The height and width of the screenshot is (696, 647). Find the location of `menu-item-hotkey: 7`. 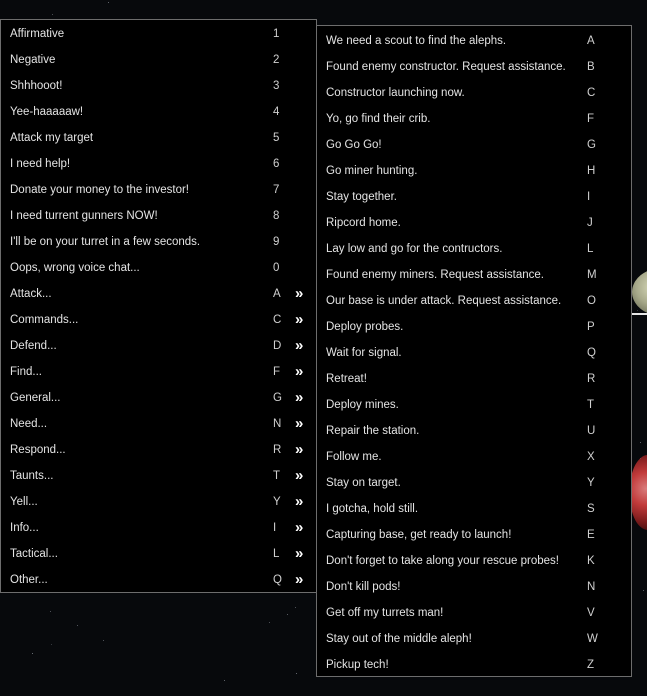

menu-item-hotkey: 7 is located at coordinates (276, 190).